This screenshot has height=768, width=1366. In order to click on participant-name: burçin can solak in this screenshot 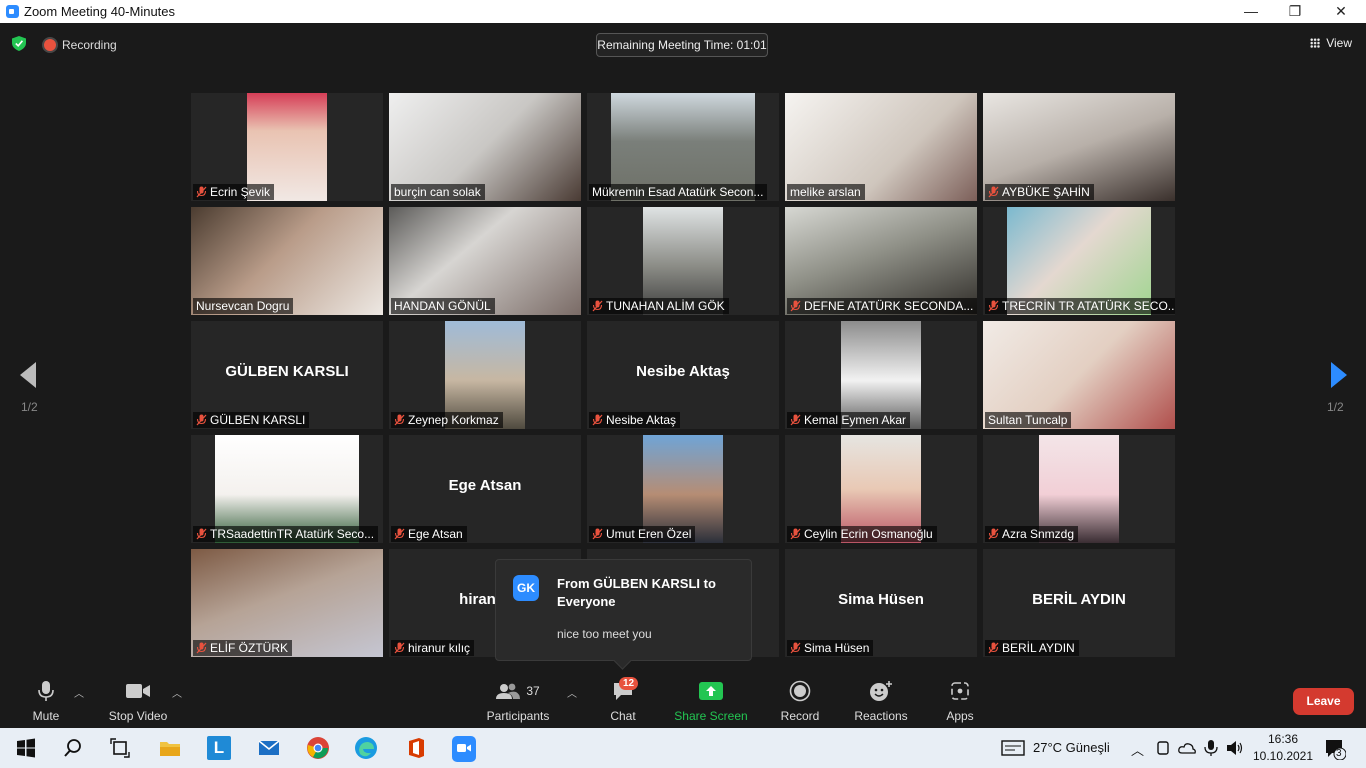, I will do `click(437, 192)`.